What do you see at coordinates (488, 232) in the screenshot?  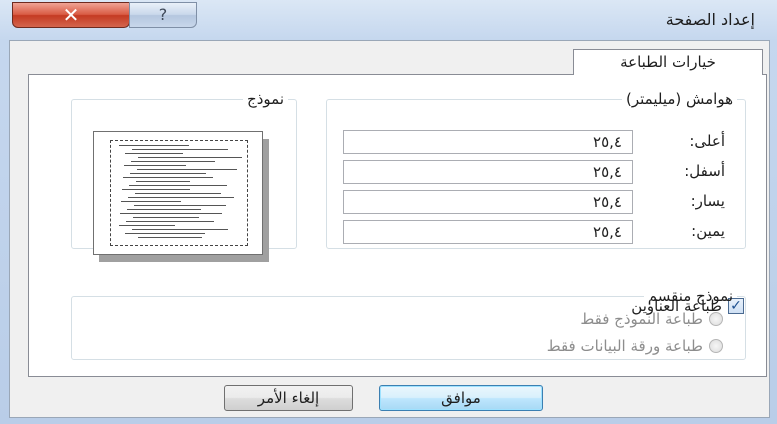 I see `margin-right-input: ٢٥,٤` at bounding box center [488, 232].